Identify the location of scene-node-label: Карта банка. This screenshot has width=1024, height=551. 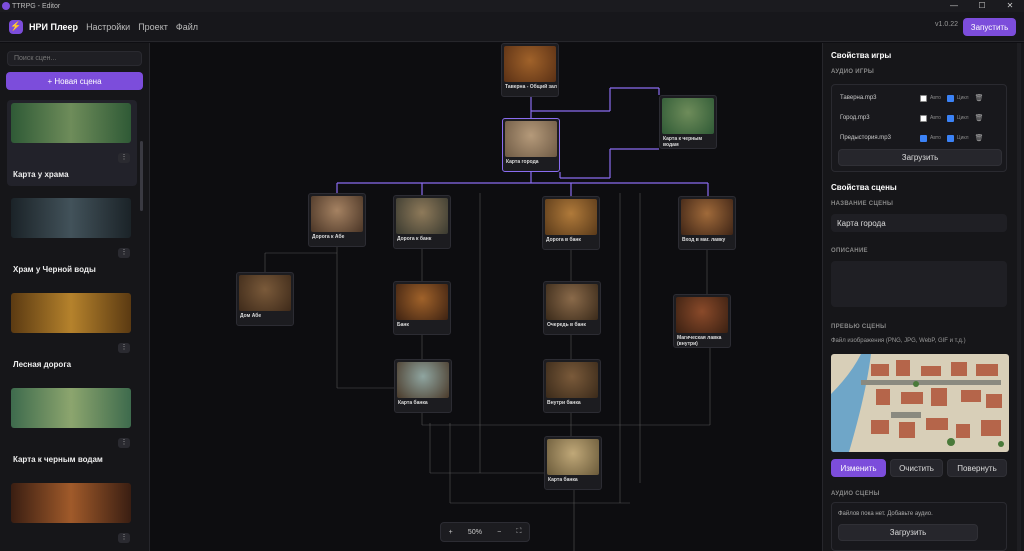
(413, 403).